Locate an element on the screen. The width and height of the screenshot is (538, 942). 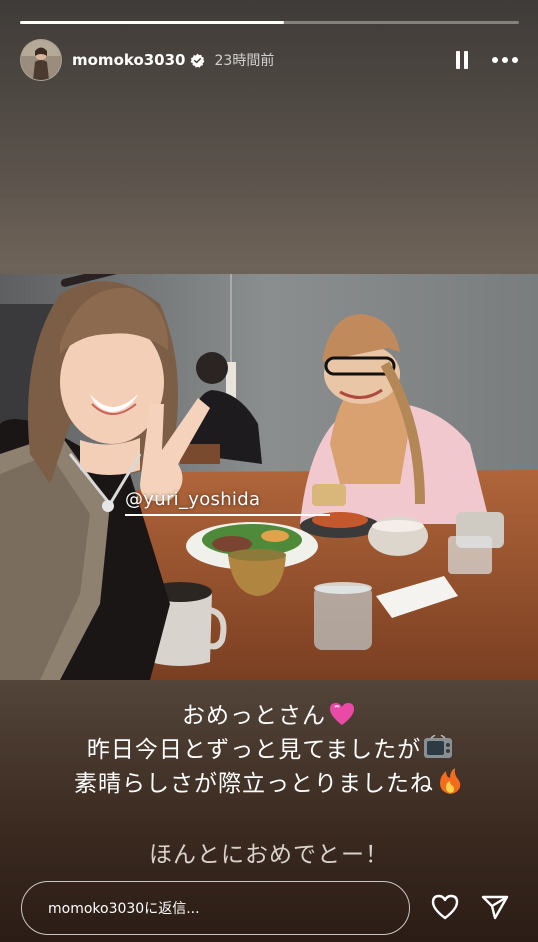
verified-badge-icon is located at coordinates (197, 60).